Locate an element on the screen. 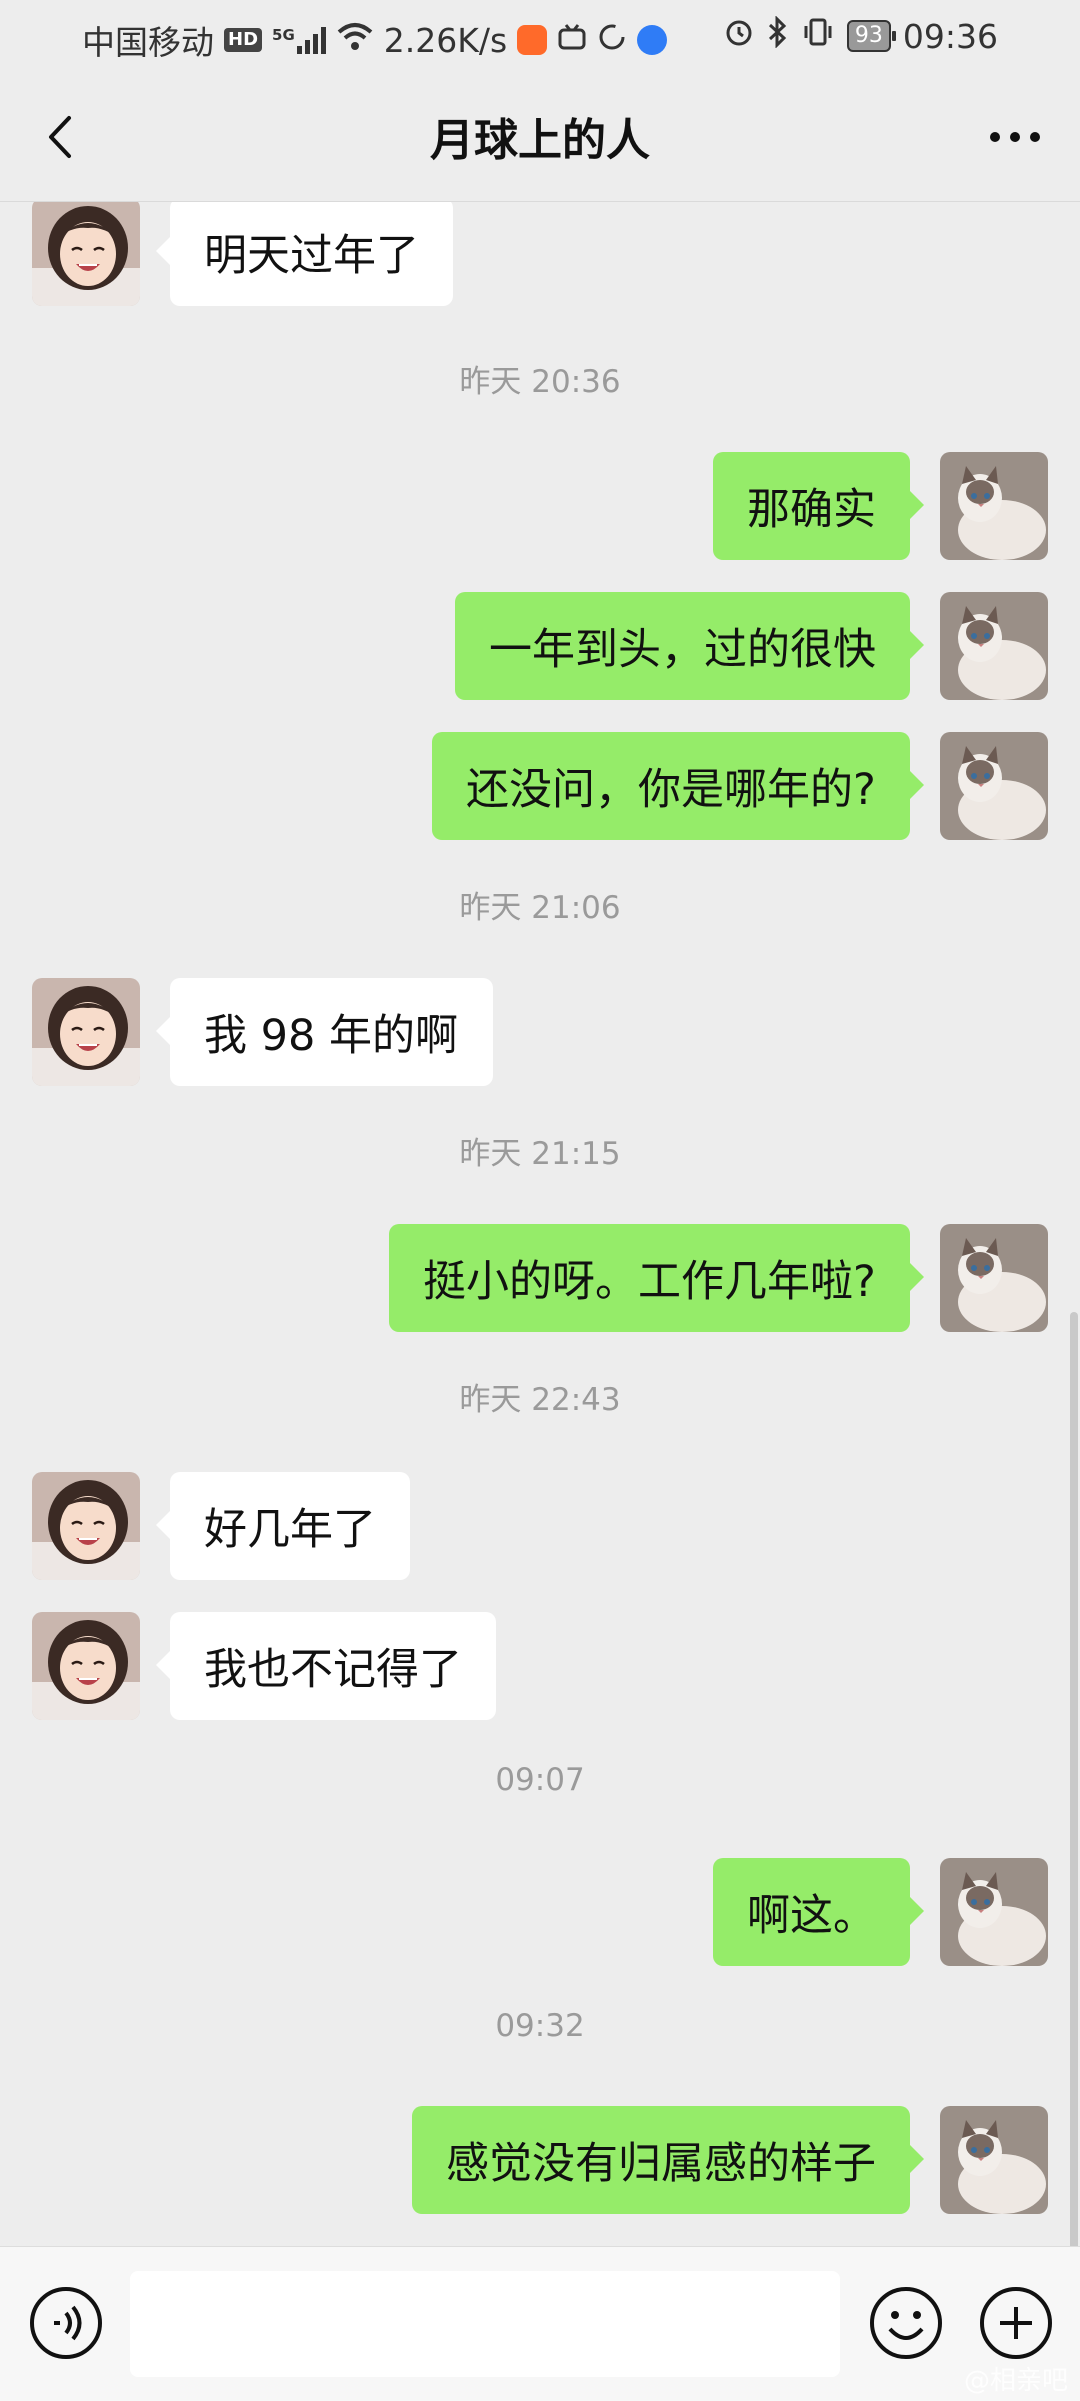 This screenshot has height=2401, width=1080. voice-icon is located at coordinates (66, 2323).